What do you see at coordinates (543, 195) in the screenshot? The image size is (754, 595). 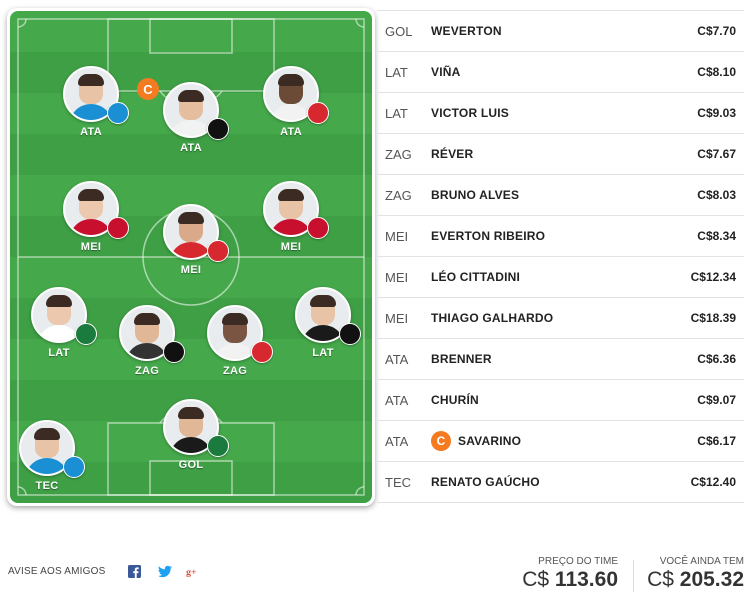 I see `roster-player-name: BRUNO ALVES` at bounding box center [543, 195].